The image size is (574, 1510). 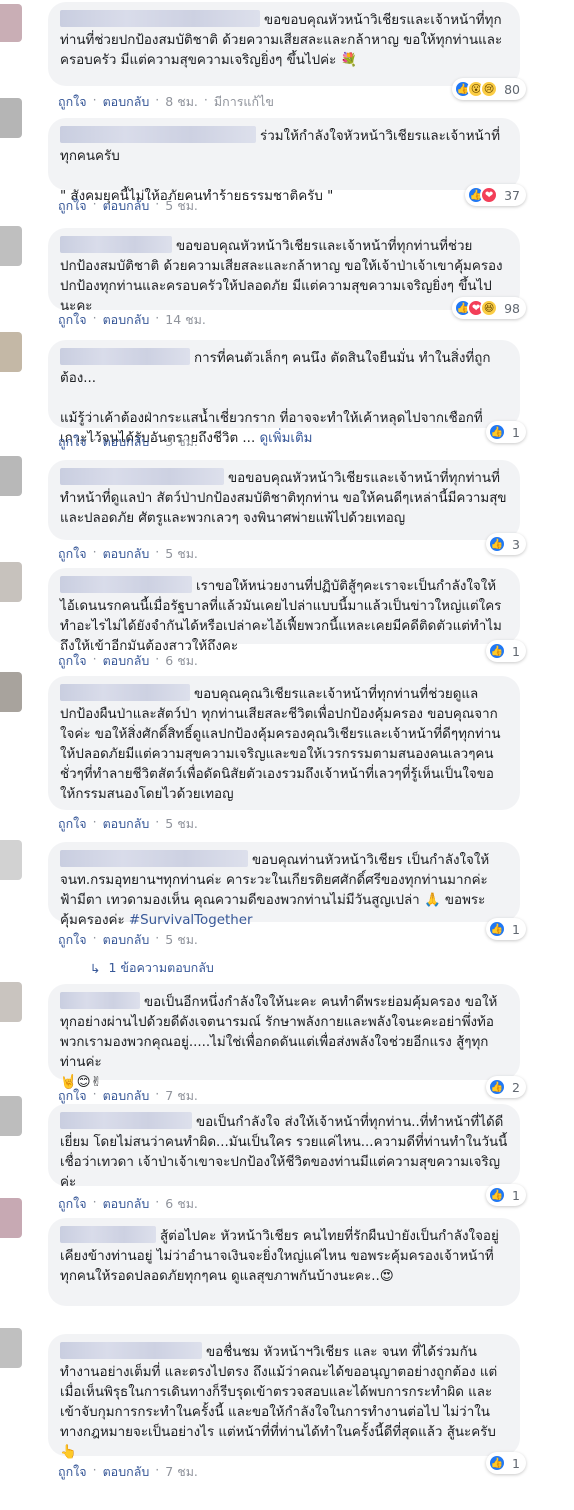 I want to click on reactions-summary: 👍 ❤ 😆 98, so click(x=489, y=308).